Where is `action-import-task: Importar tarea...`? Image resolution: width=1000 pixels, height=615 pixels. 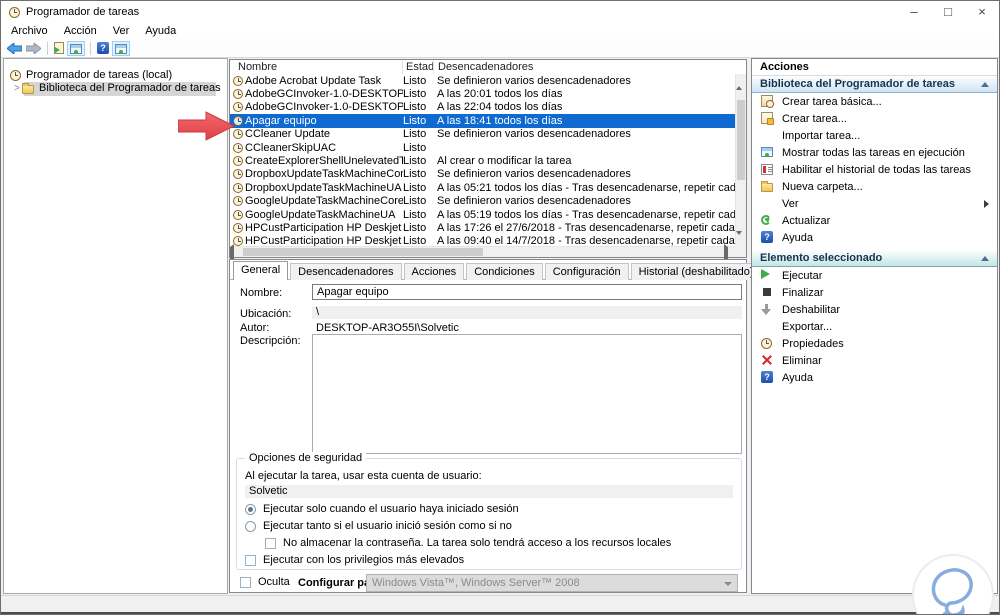
action-import-task: Importar tarea... is located at coordinates (874, 135).